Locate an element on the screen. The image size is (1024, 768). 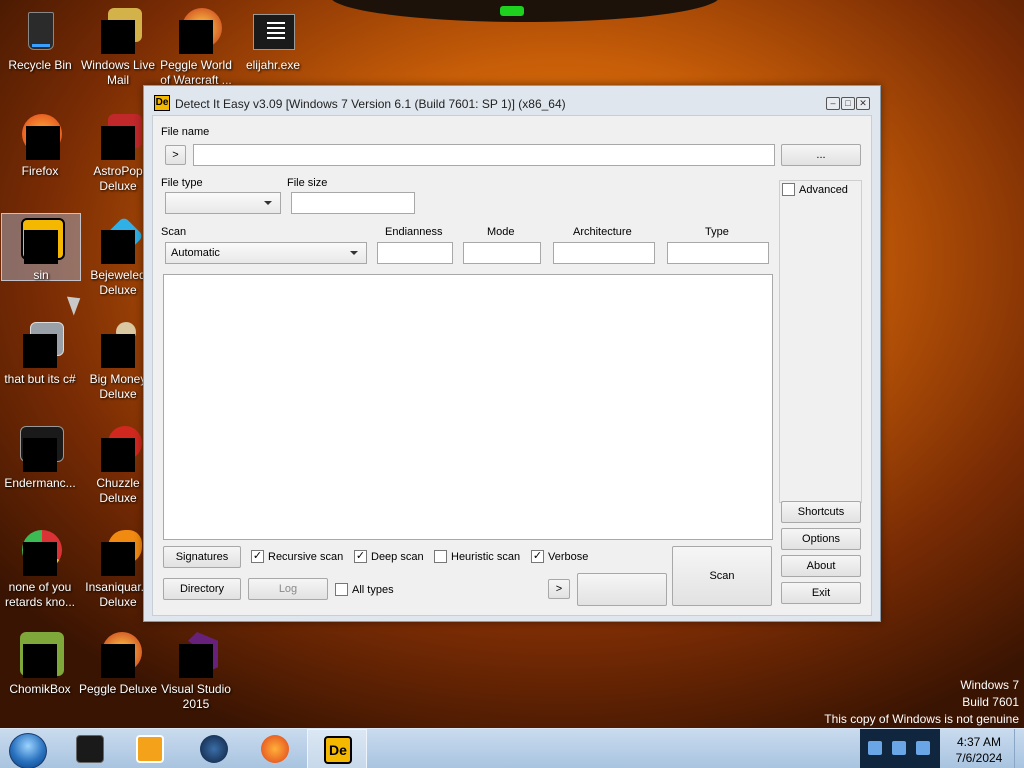
taskbar: De 4:37 AM 7/6/2024 is located at coordinates (512, 748).